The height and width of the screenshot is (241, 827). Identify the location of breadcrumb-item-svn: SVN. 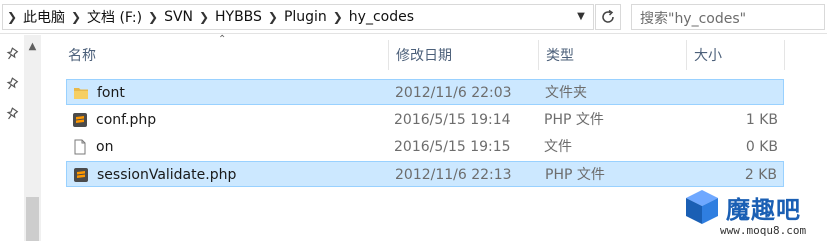
(178, 17).